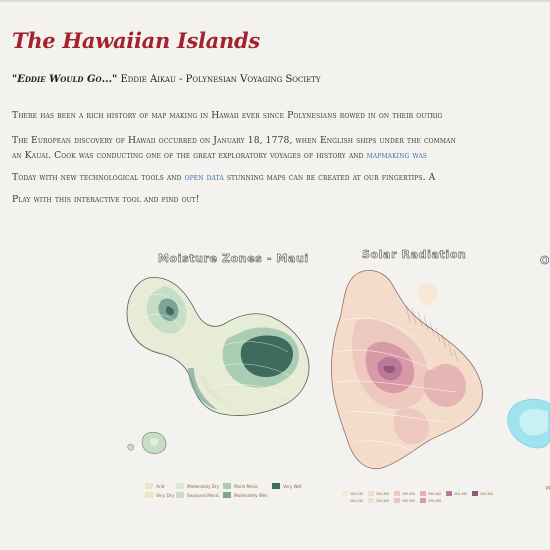  What do you see at coordinates (98, 177) in the screenshot?
I see `paragraph-today-text: Today with new technological tools and` at bounding box center [98, 177].